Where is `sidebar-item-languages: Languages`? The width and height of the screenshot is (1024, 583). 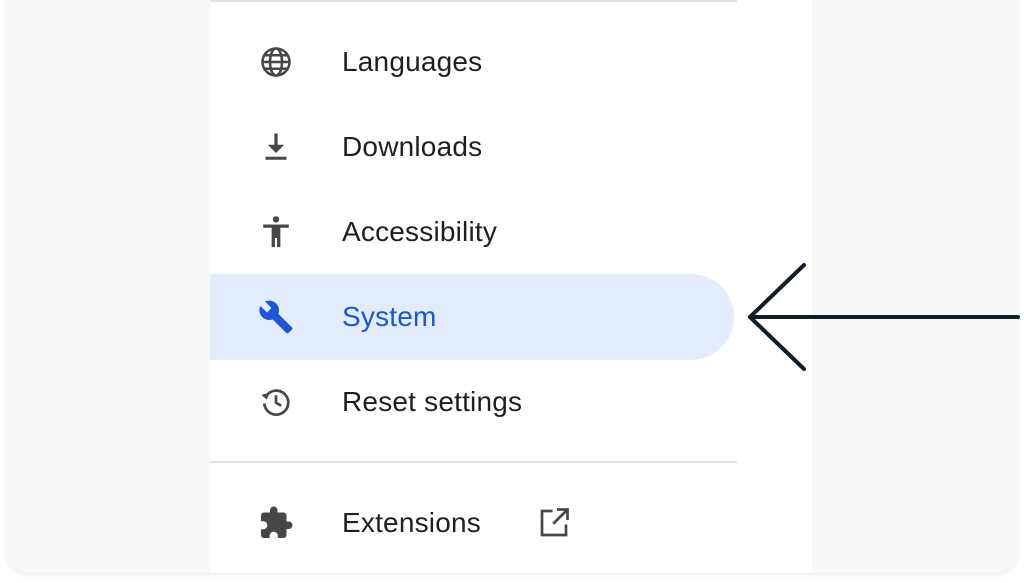 sidebar-item-languages: Languages is located at coordinates (472, 62).